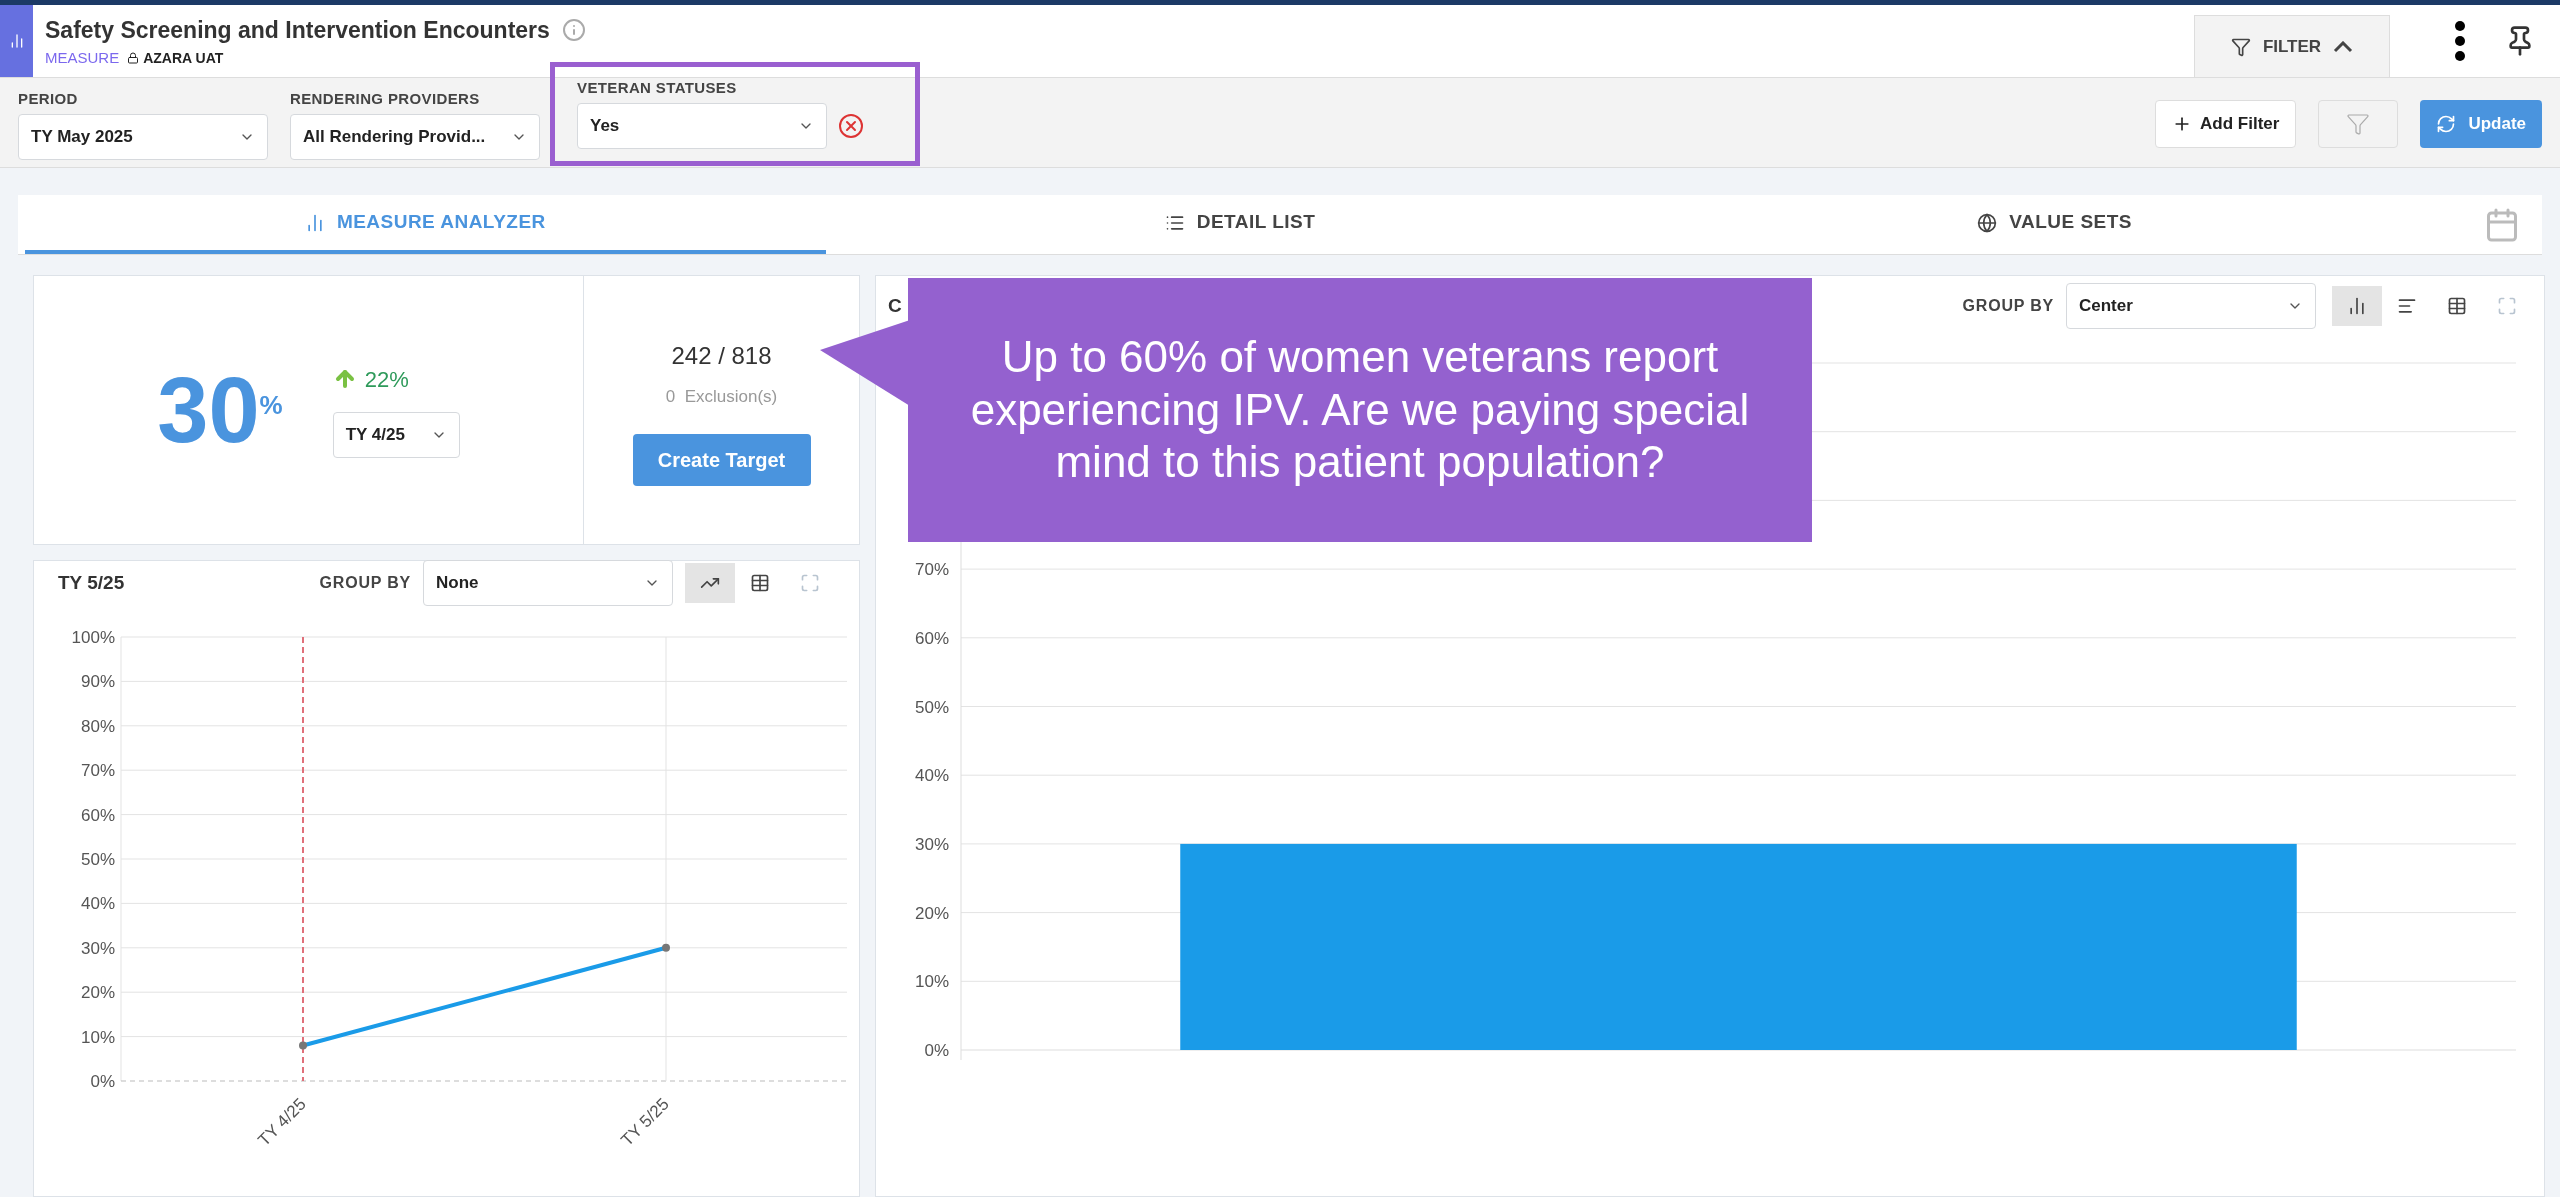  Describe the element at coordinates (282, 1122) in the screenshot. I see `axis-tick-label: TY 4/25` at that location.